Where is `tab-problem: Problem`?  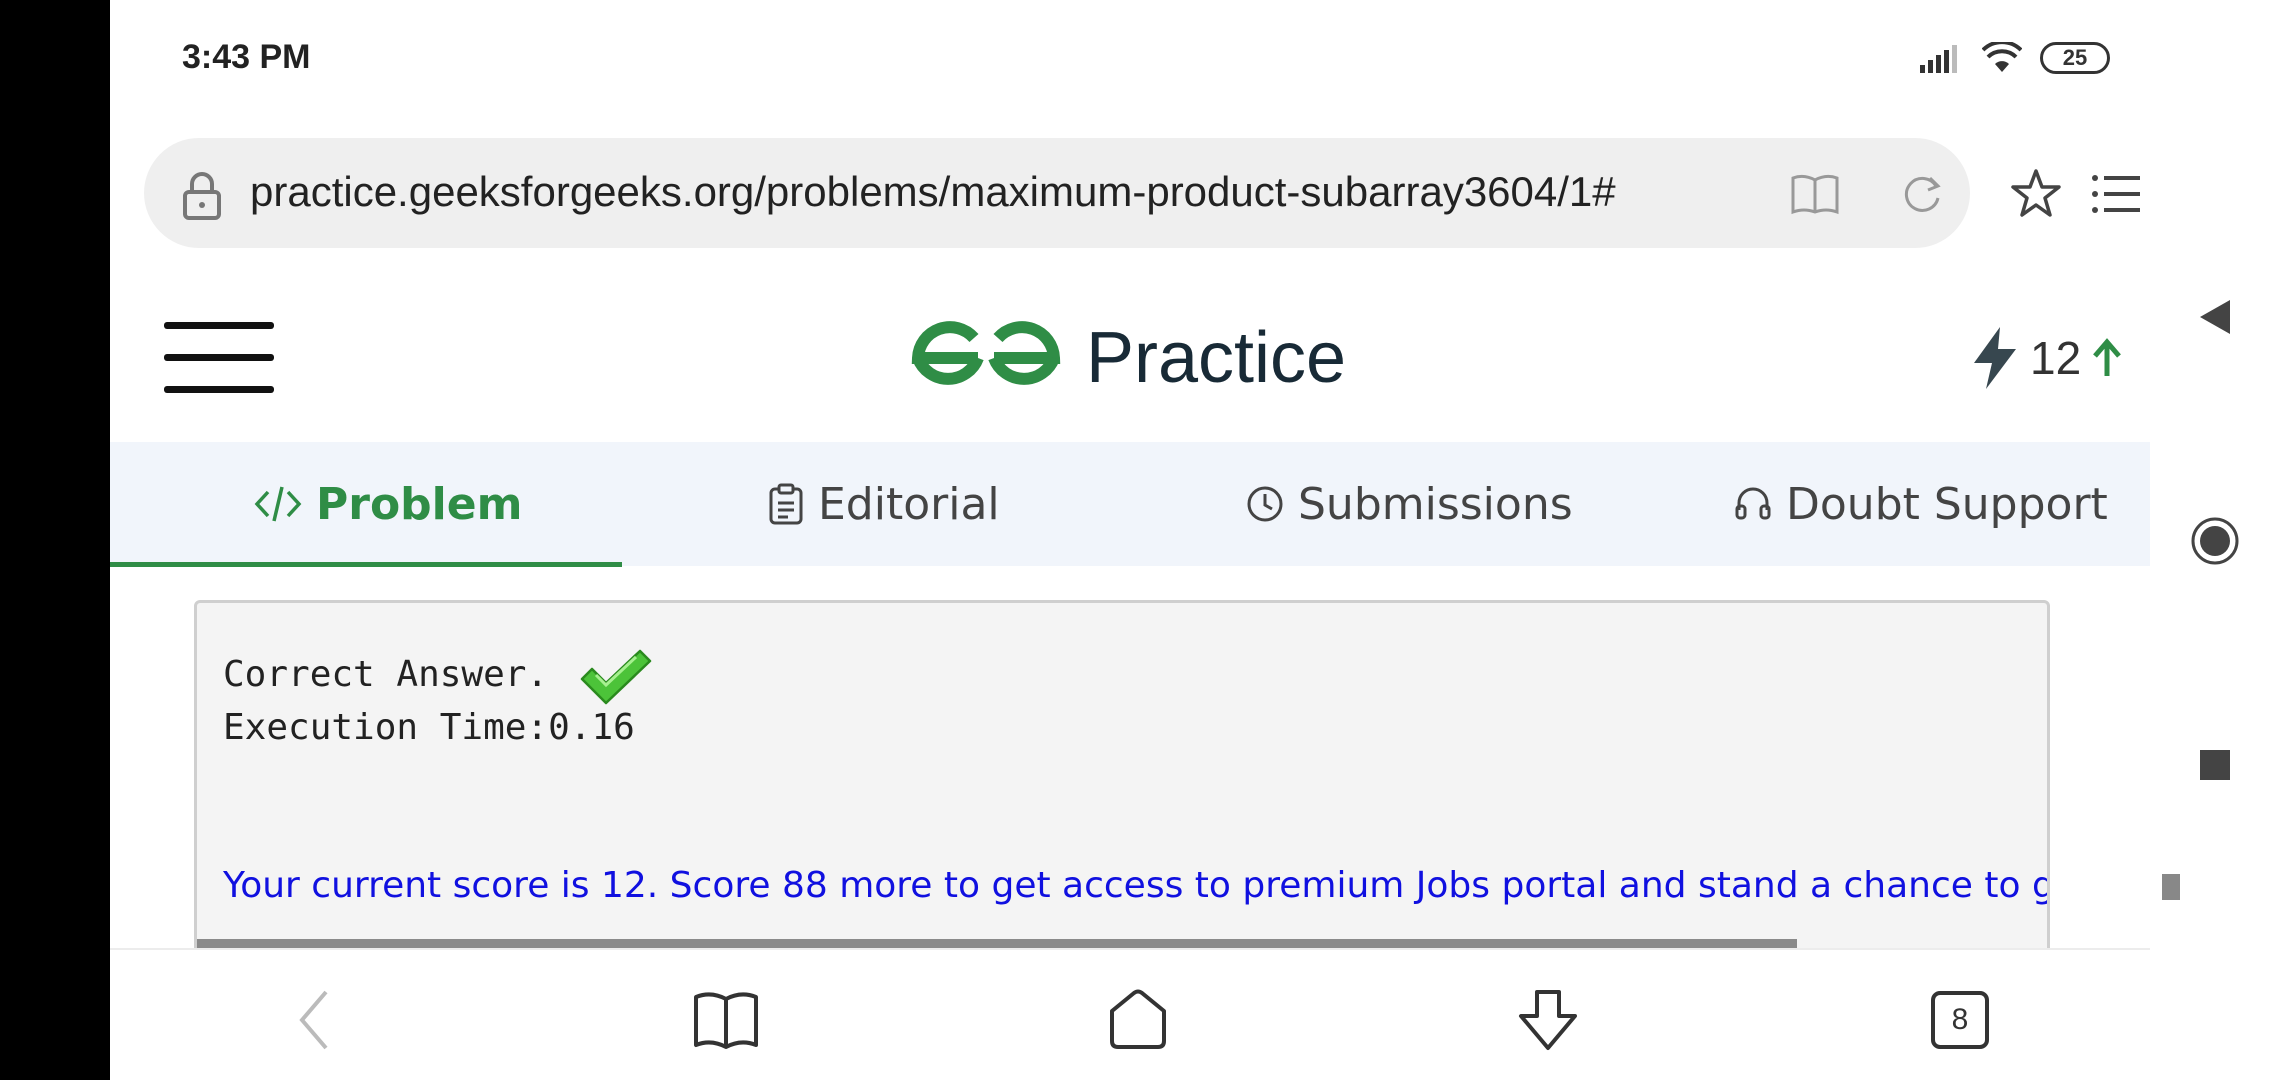
tab-problem: Problem is located at coordinates (388, 504).